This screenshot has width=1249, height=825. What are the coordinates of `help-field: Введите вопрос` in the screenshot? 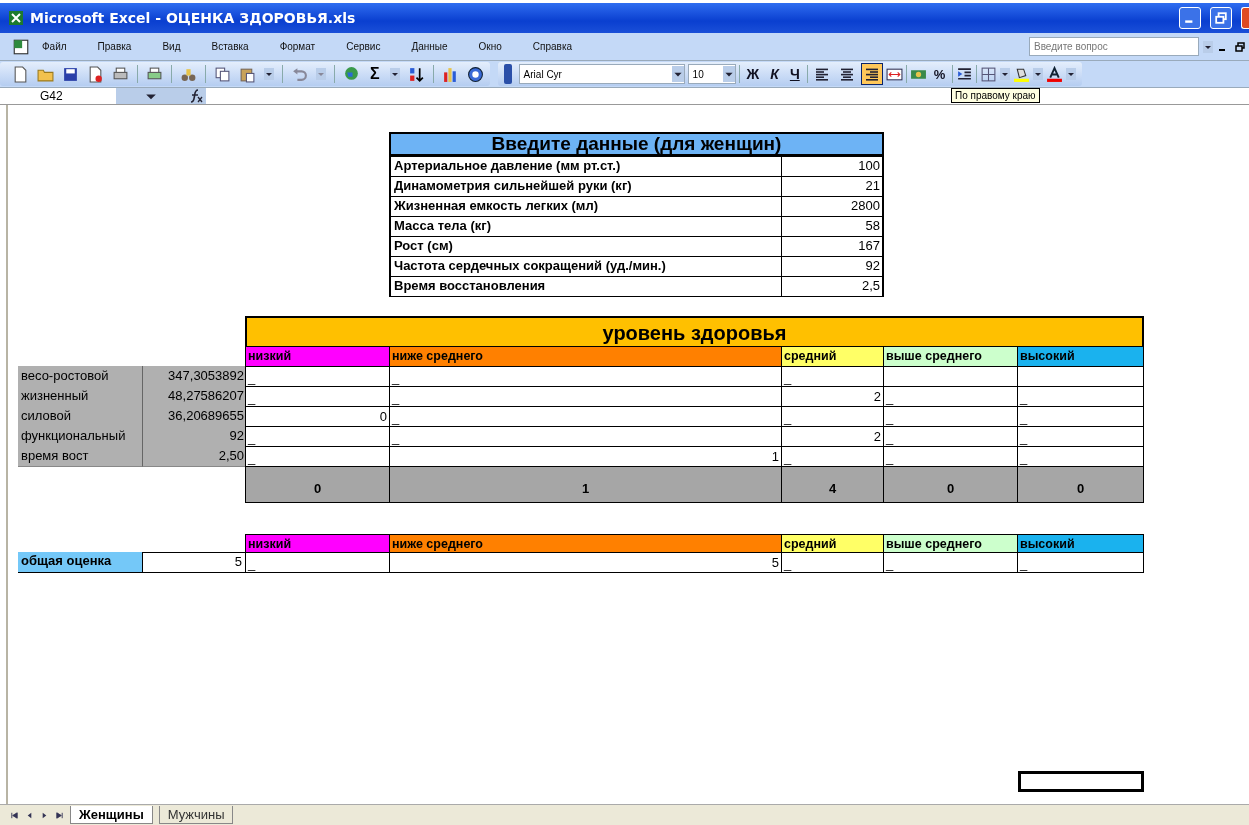 It's located at (1114, 46).